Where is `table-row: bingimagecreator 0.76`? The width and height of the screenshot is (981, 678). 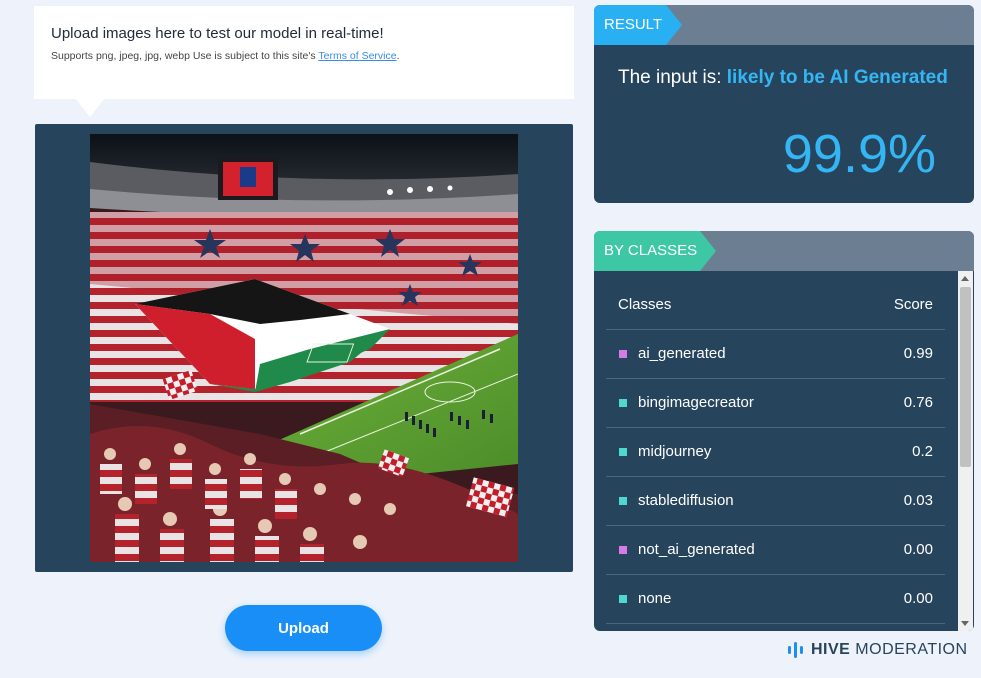
table-row: bingimagecreator 0.76 is located at coordinates (775, 403).